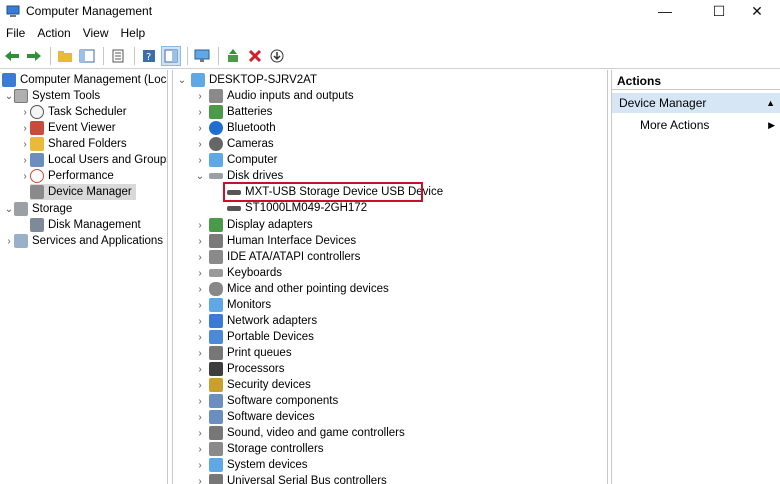 The width and height of the screenshot is (780, 484). What do you see at coordinates (73, 144) in the screenshot?
I see `tree-item-shared-folders: › Shared Folders` at bounding box center [73, 144].